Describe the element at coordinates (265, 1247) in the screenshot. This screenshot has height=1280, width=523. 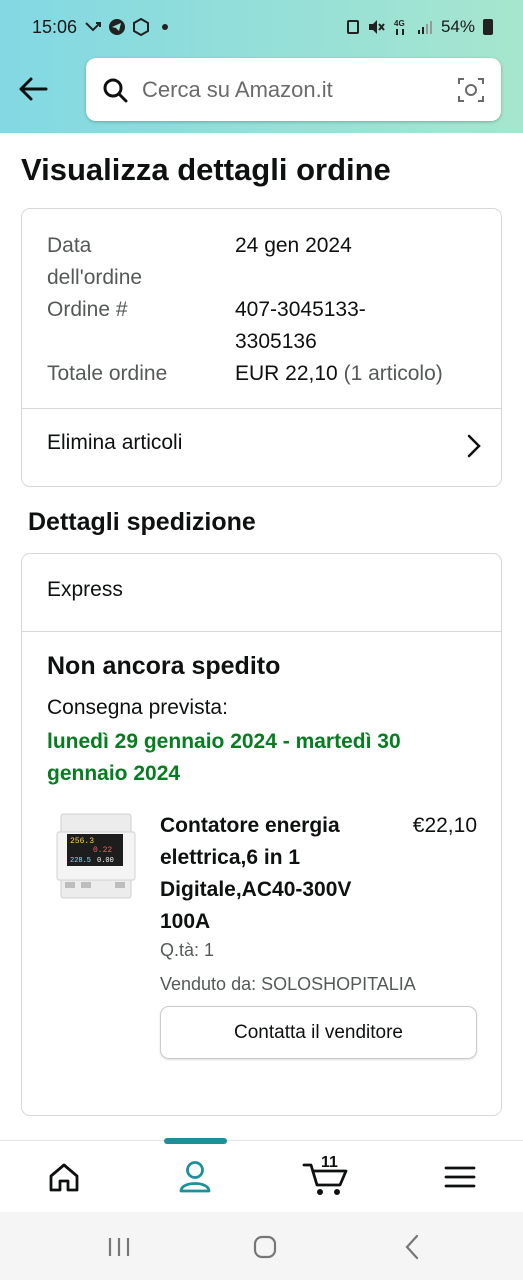
I see `home-button-icon` at that location.